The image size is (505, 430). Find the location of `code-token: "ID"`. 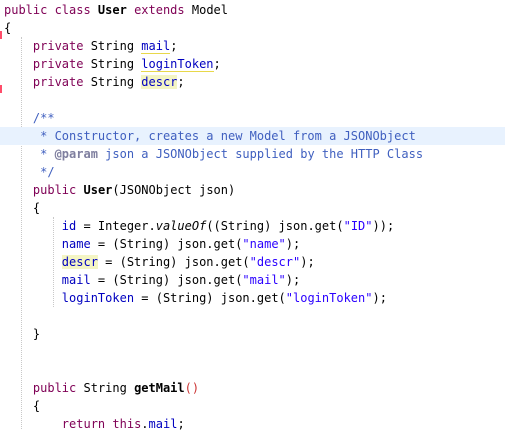

code-token: "ID" is located at coordinates (358, 226).